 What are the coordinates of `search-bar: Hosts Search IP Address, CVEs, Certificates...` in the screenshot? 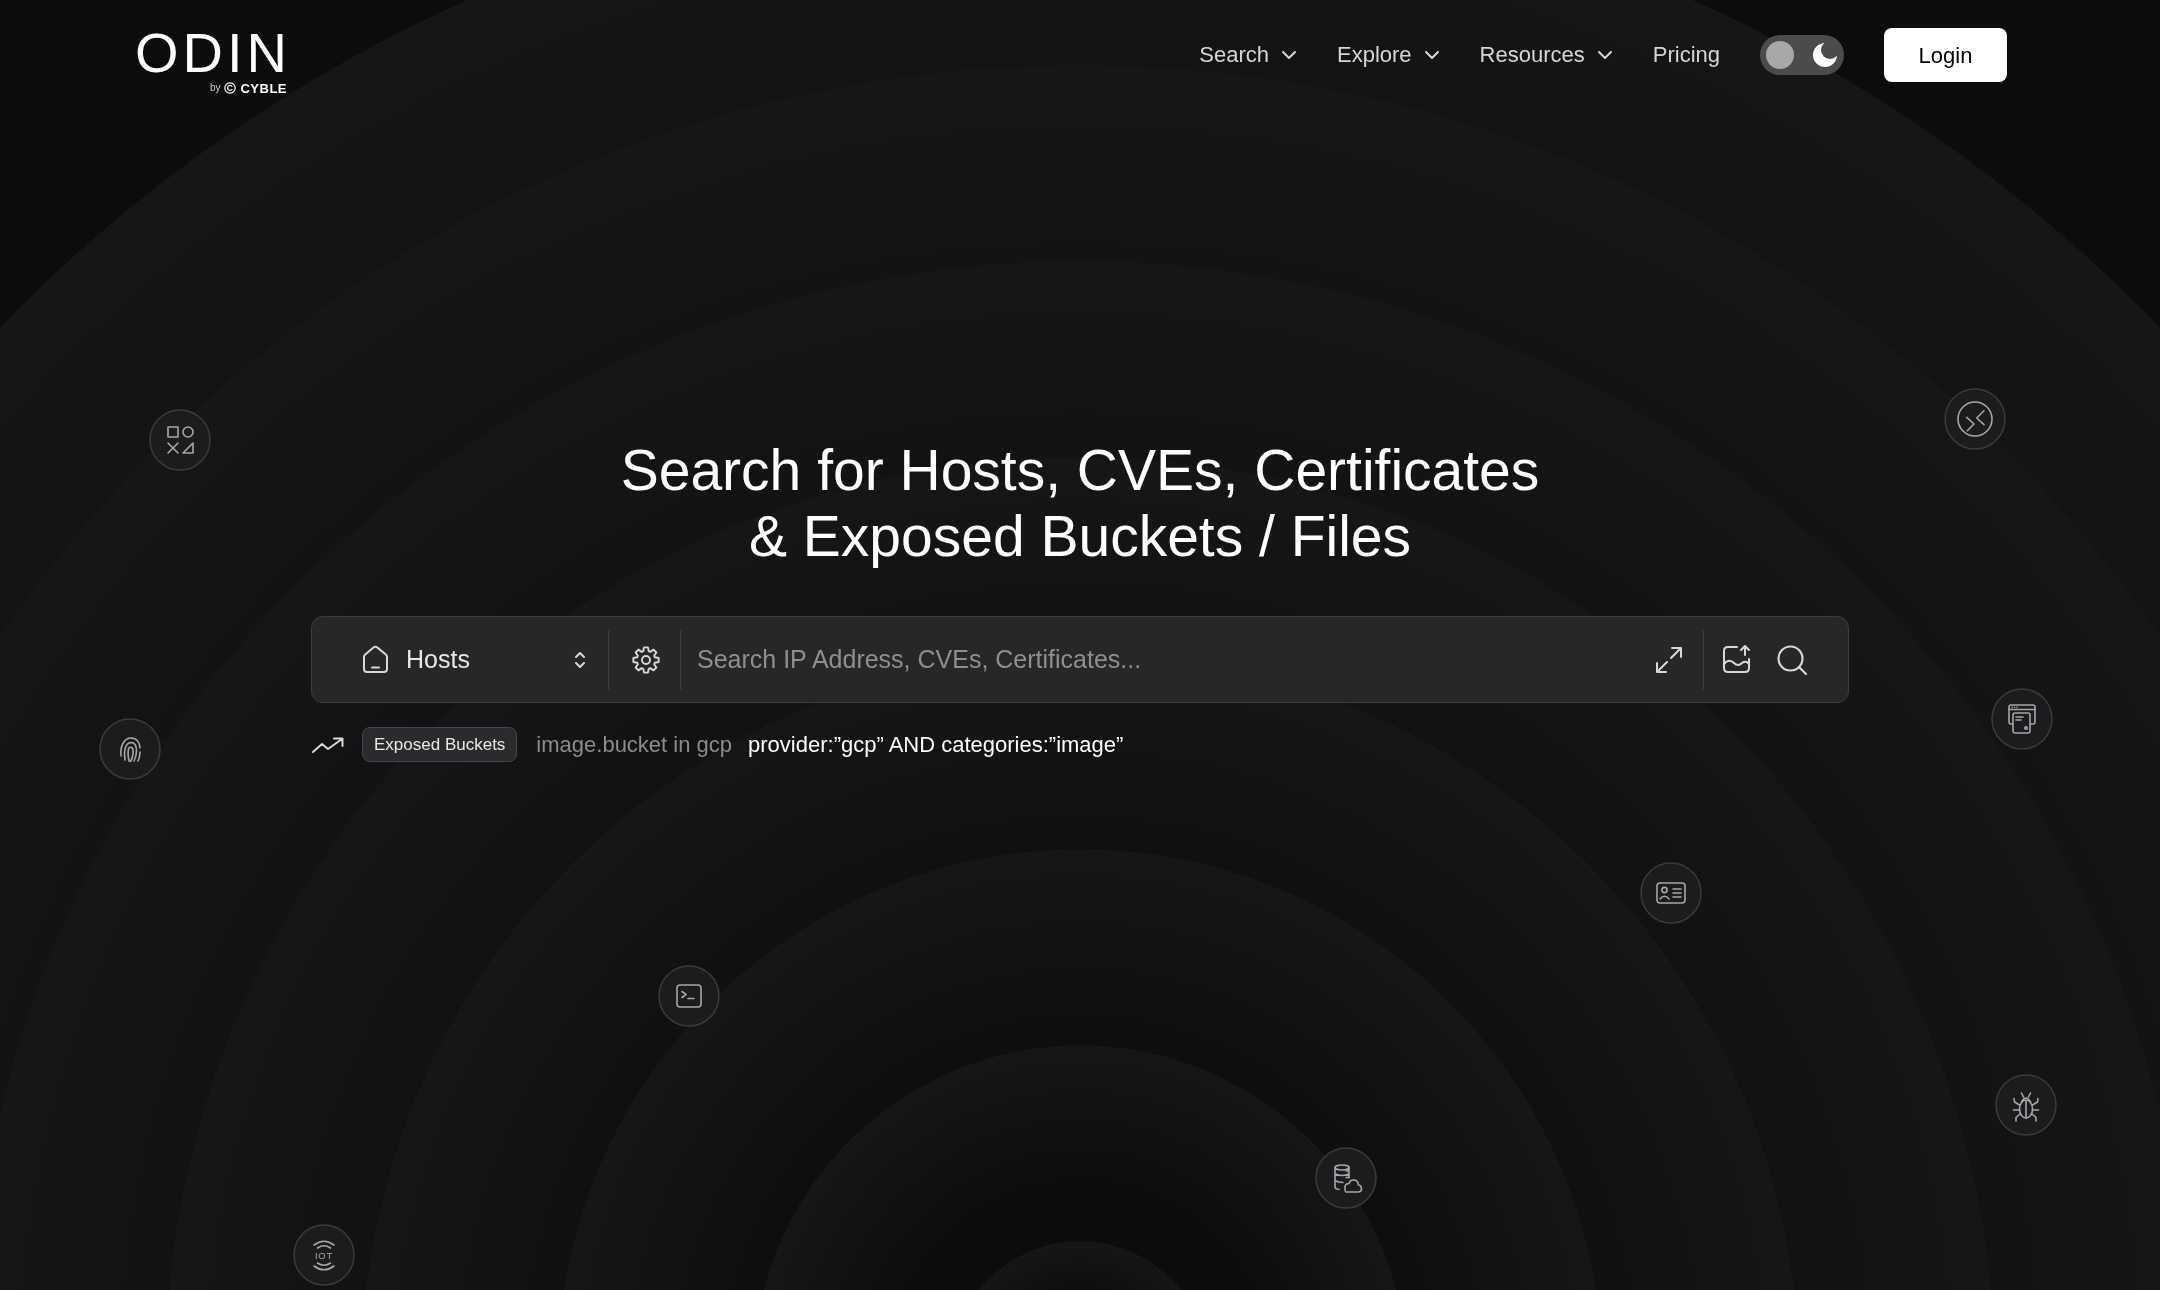 It's located at (1080, 659).